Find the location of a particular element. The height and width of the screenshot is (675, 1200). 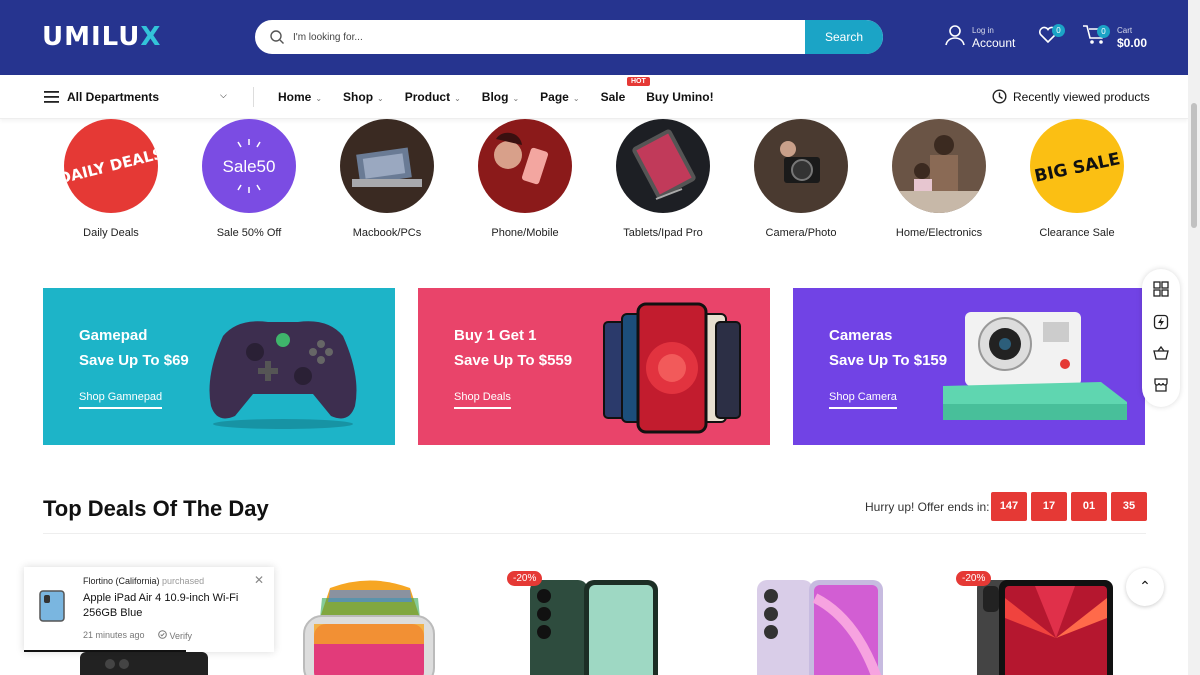

popup-product-thumbnail is located at coordinates (52, 606).